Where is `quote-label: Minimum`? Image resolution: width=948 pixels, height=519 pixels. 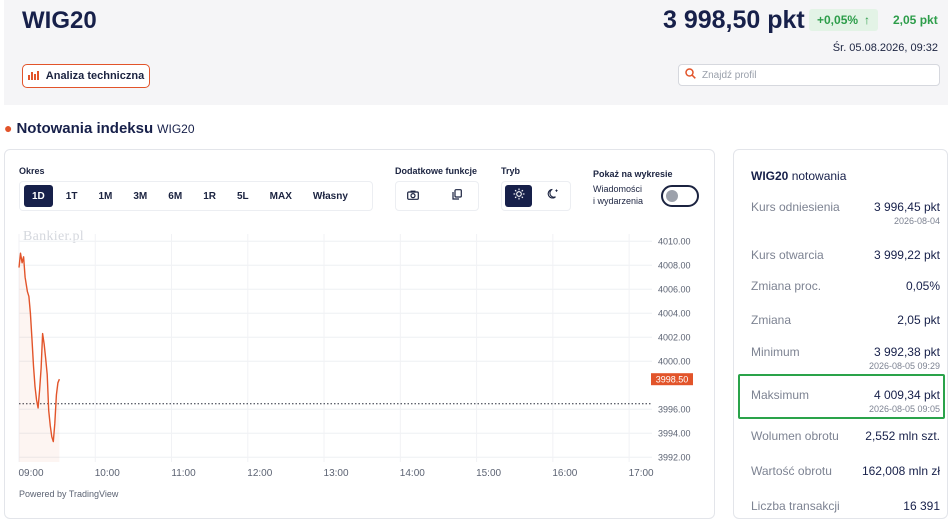 quote-label: Minimum is located at coordinates (775, 352).